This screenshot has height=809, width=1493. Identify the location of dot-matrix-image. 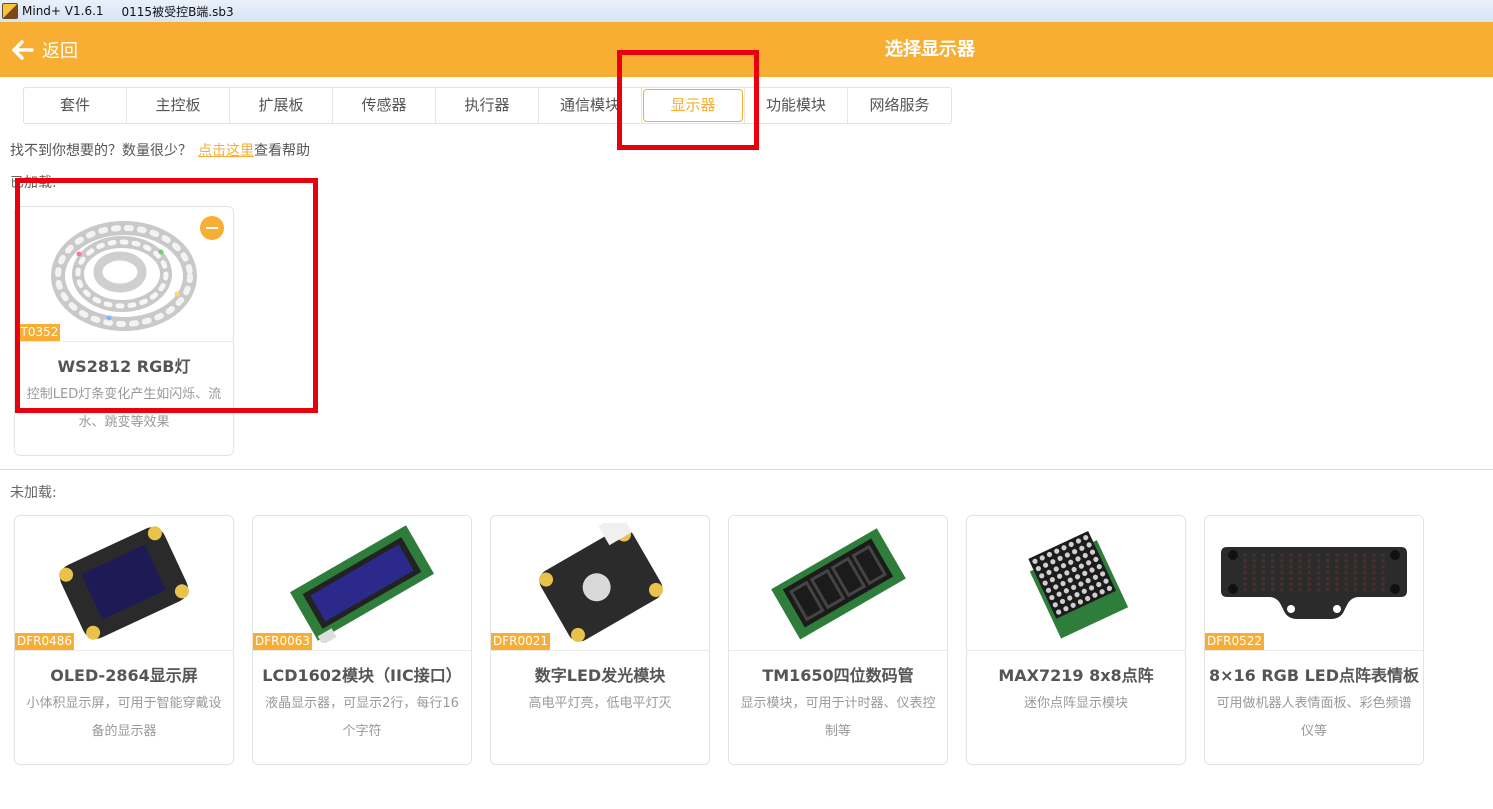
(1078, 584).